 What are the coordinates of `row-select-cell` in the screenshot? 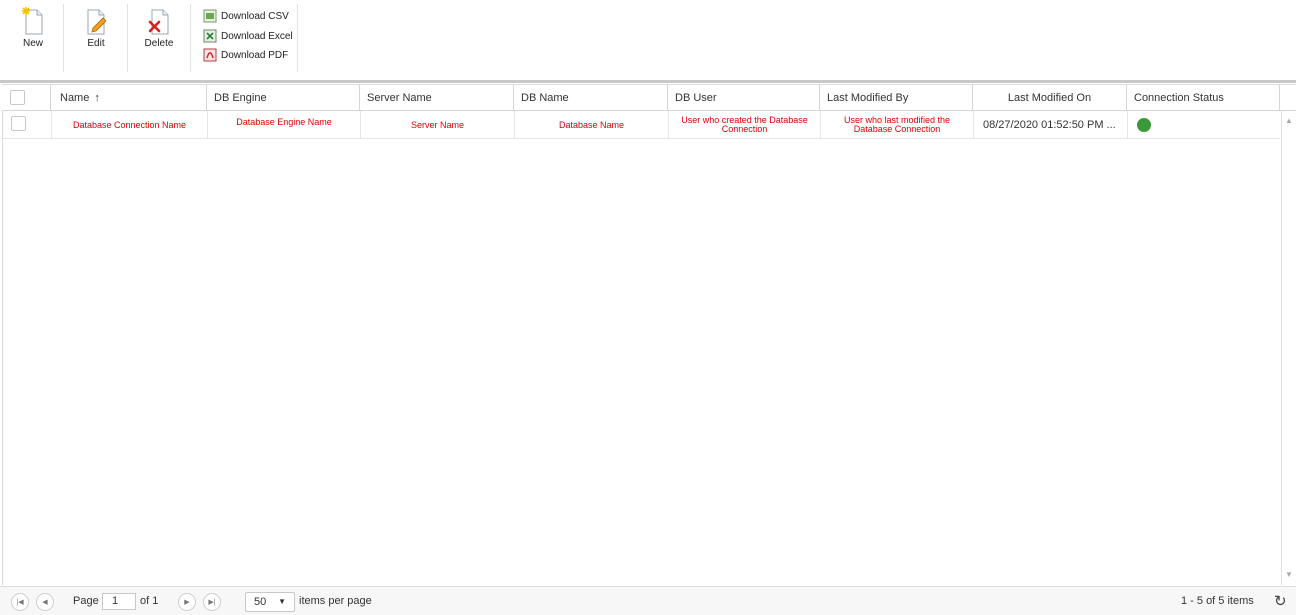 It's located at (27, 125).